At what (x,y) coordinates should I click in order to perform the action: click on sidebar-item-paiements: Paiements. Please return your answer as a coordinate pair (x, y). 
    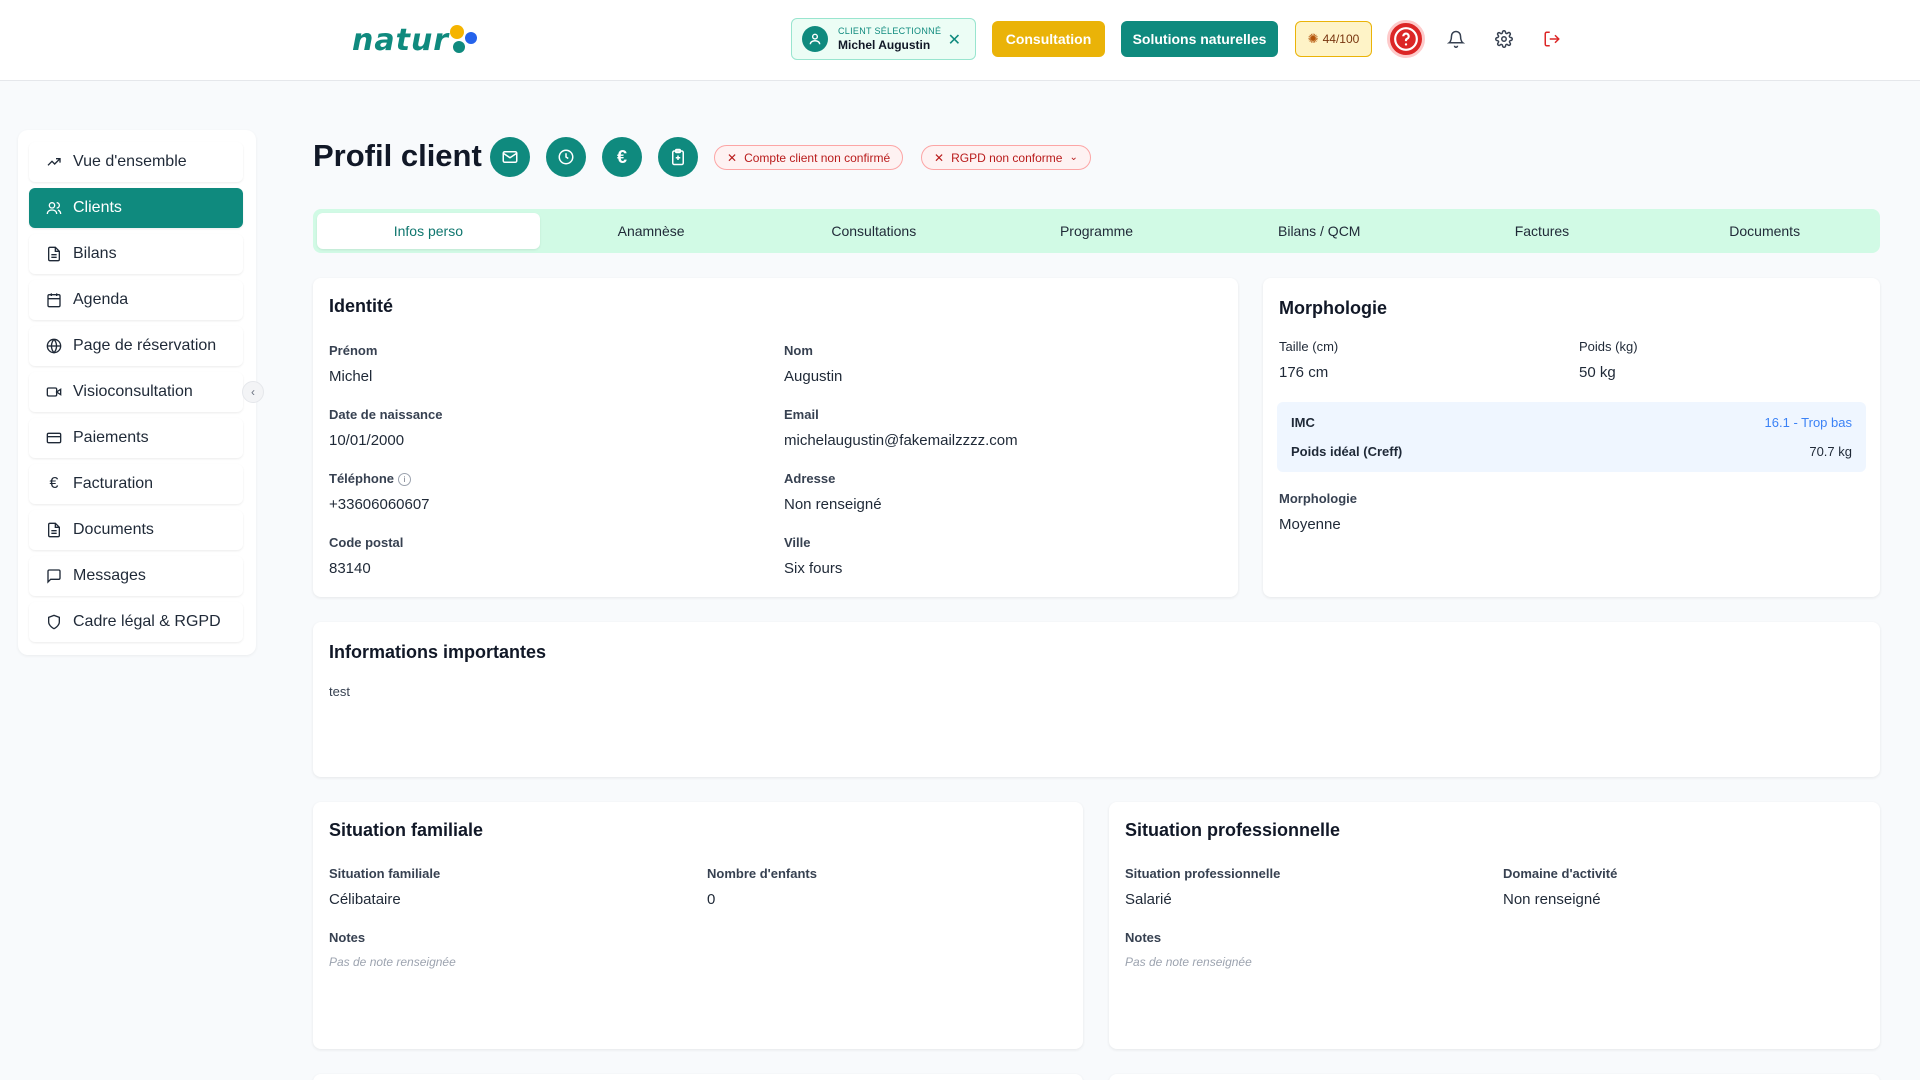
    Looking at the image, I should click on (136, 438).